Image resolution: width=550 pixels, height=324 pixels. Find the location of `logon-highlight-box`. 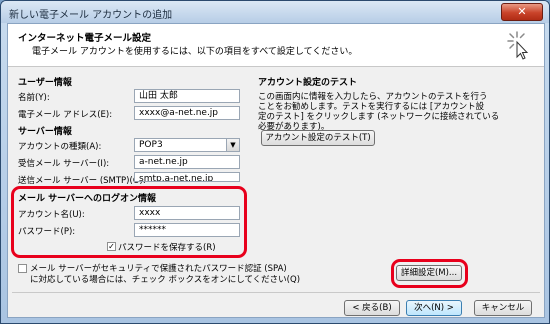

logon-highlight-box is located at coordinates (129, 222).